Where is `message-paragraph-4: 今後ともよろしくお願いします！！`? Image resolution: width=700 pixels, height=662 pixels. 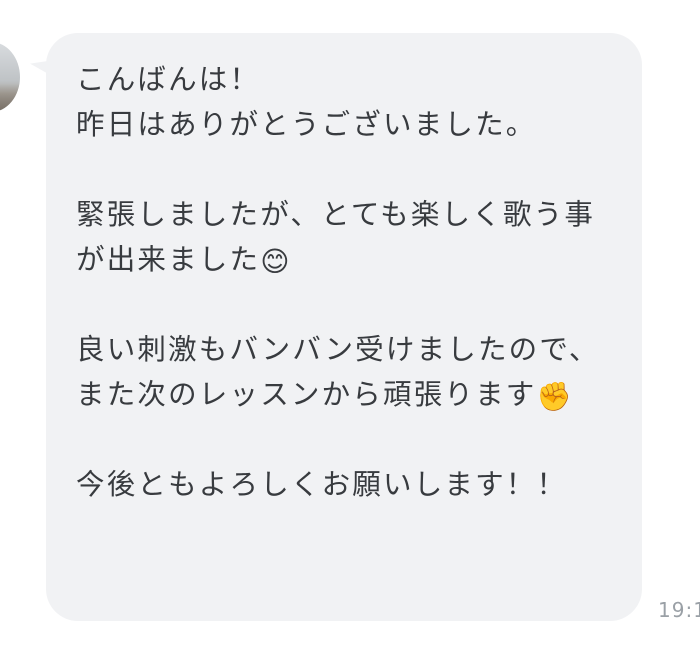 message-paragraph-4: 今後ともよろしくお願いします！！ is located at coordinates (322, 484).